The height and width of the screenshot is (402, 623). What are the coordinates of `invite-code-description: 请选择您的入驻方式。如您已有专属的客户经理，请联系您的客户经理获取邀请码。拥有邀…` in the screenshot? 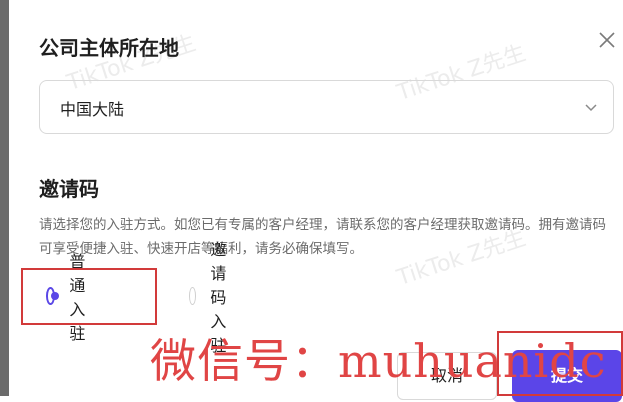 It's located at (322, 237).